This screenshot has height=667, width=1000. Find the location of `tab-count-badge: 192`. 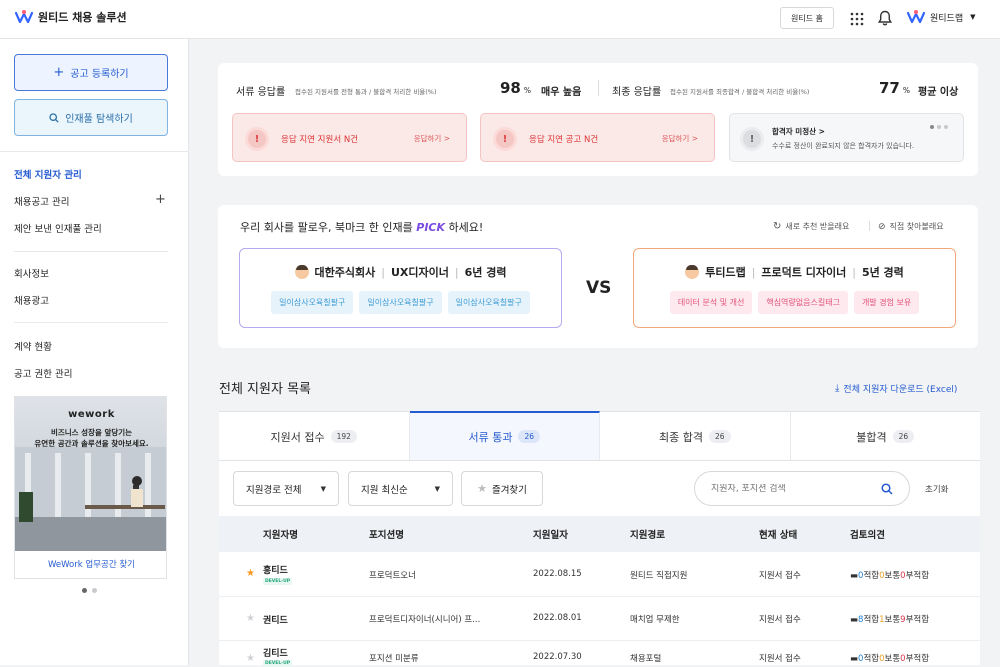

tab-count-badge: 192 is located at coordinates (343, 436).